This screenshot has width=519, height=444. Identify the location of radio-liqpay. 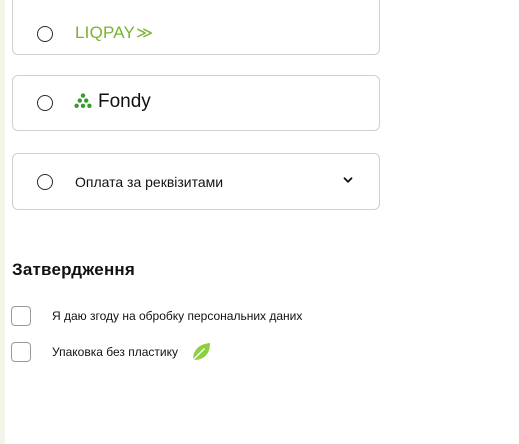
(45, 34).